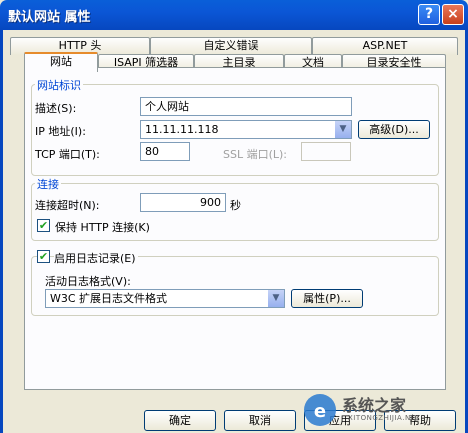 The width and height of the screenshot is (468, 433). I want to click on tab-custom-errors: 自定义错误, so click(231, 46).